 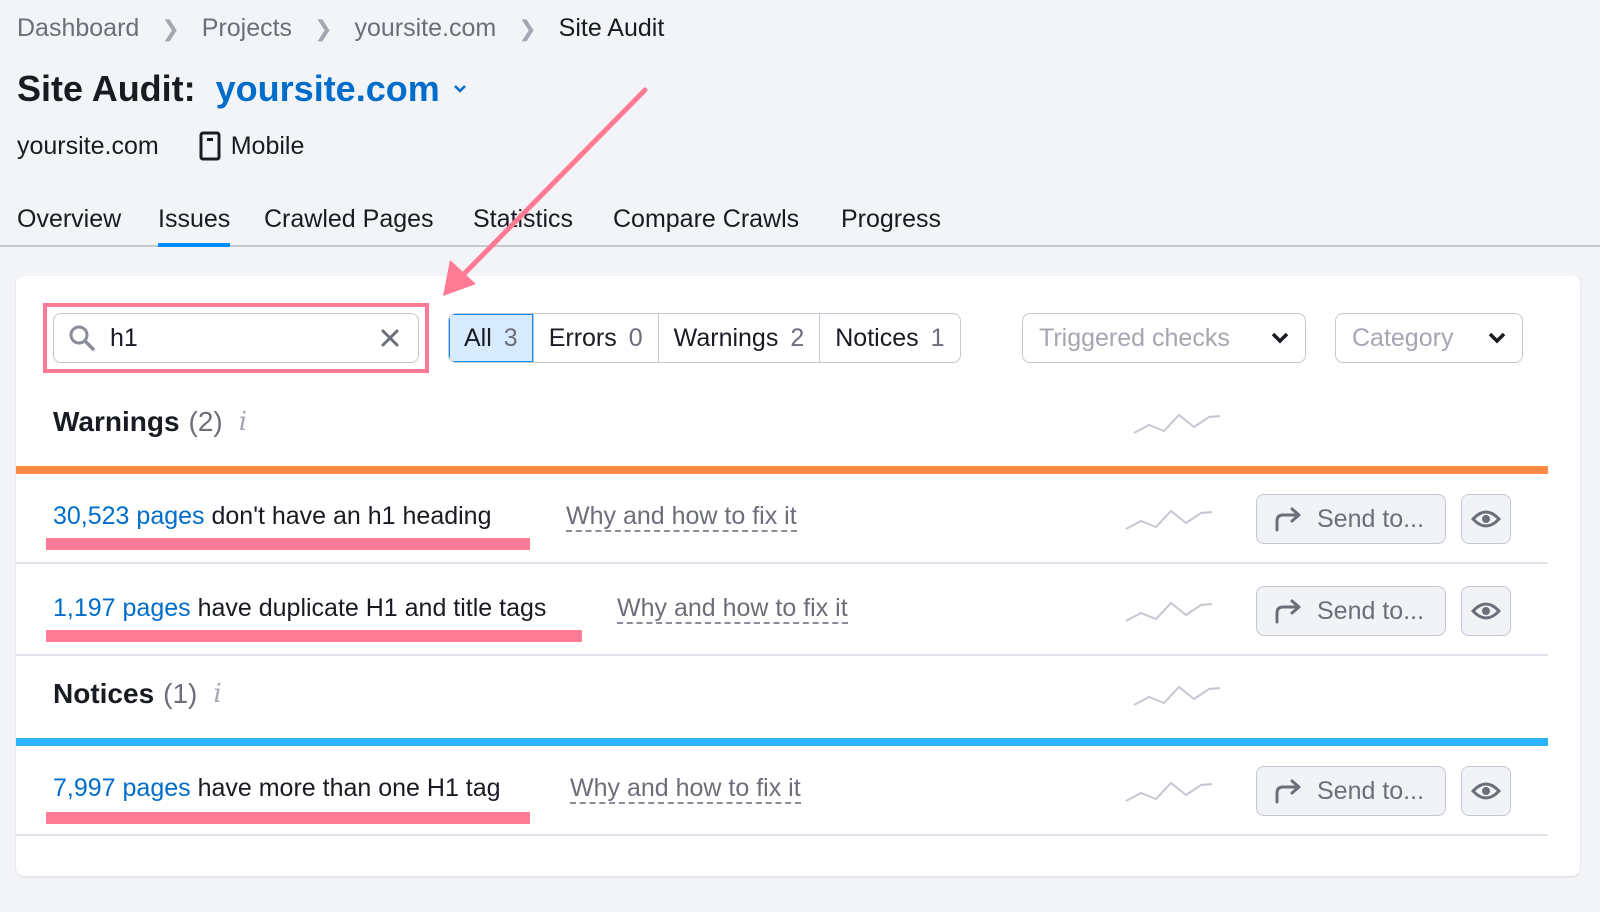 What do you see at coordinates (510, 337) in the screenshot?
I see `filter-count: 3` at bounding box center [510, 337].